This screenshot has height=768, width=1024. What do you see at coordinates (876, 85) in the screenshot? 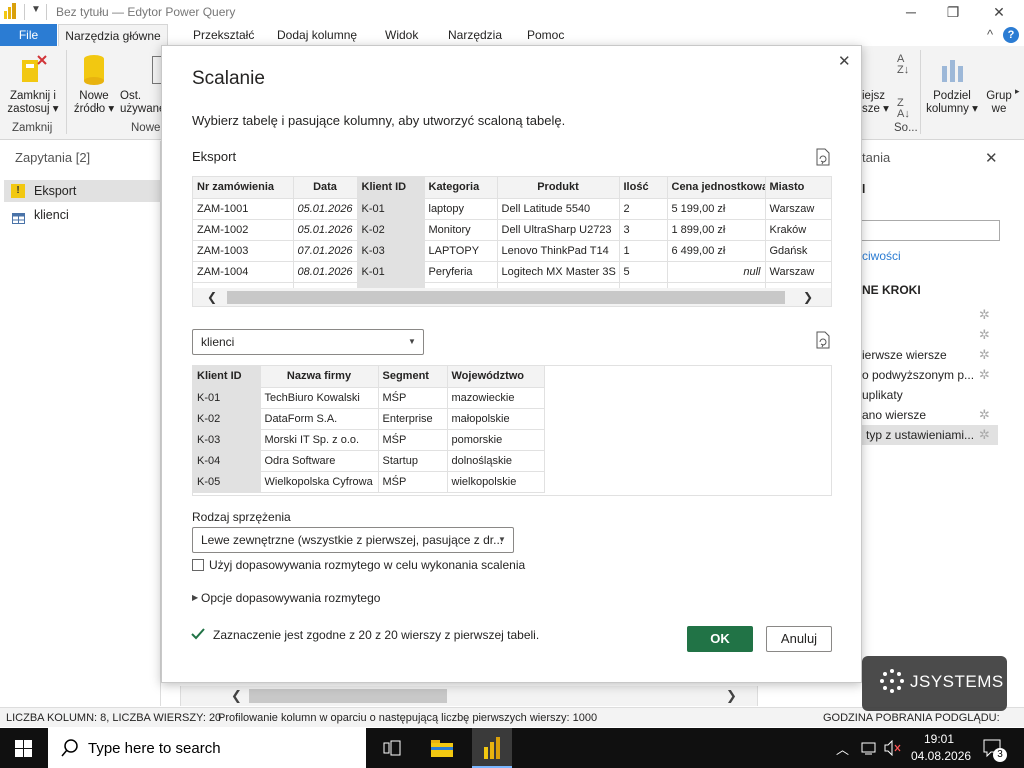
I see `keep-rows-button: iejsz sze ▾` at bounding box center [876, 85].